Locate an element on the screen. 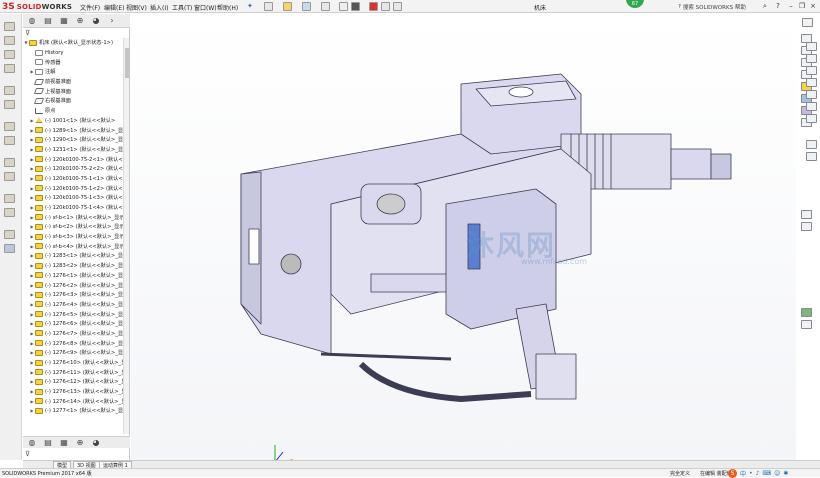 The width and height of the screenshot is (820, 478). tree-item: ▶ (-) 1276<11> (默认<<默认>_显 is located at coordinates (73, 372).